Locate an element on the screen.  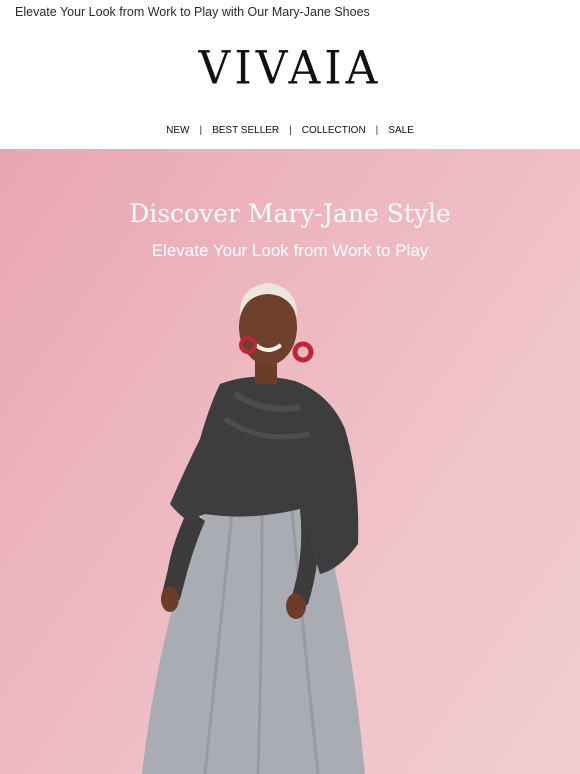
right-earring is located at coordinates (303, 352).